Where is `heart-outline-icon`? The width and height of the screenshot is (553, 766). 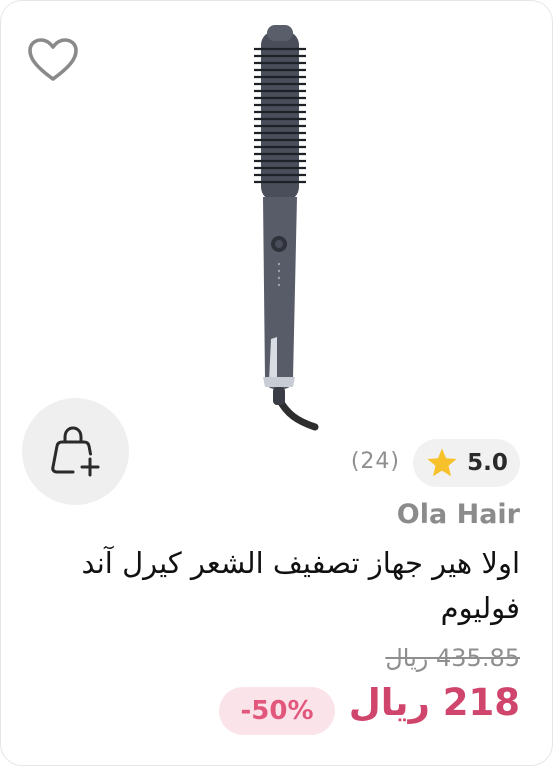
heart-outline-icon is located at coordinates (53, 59).